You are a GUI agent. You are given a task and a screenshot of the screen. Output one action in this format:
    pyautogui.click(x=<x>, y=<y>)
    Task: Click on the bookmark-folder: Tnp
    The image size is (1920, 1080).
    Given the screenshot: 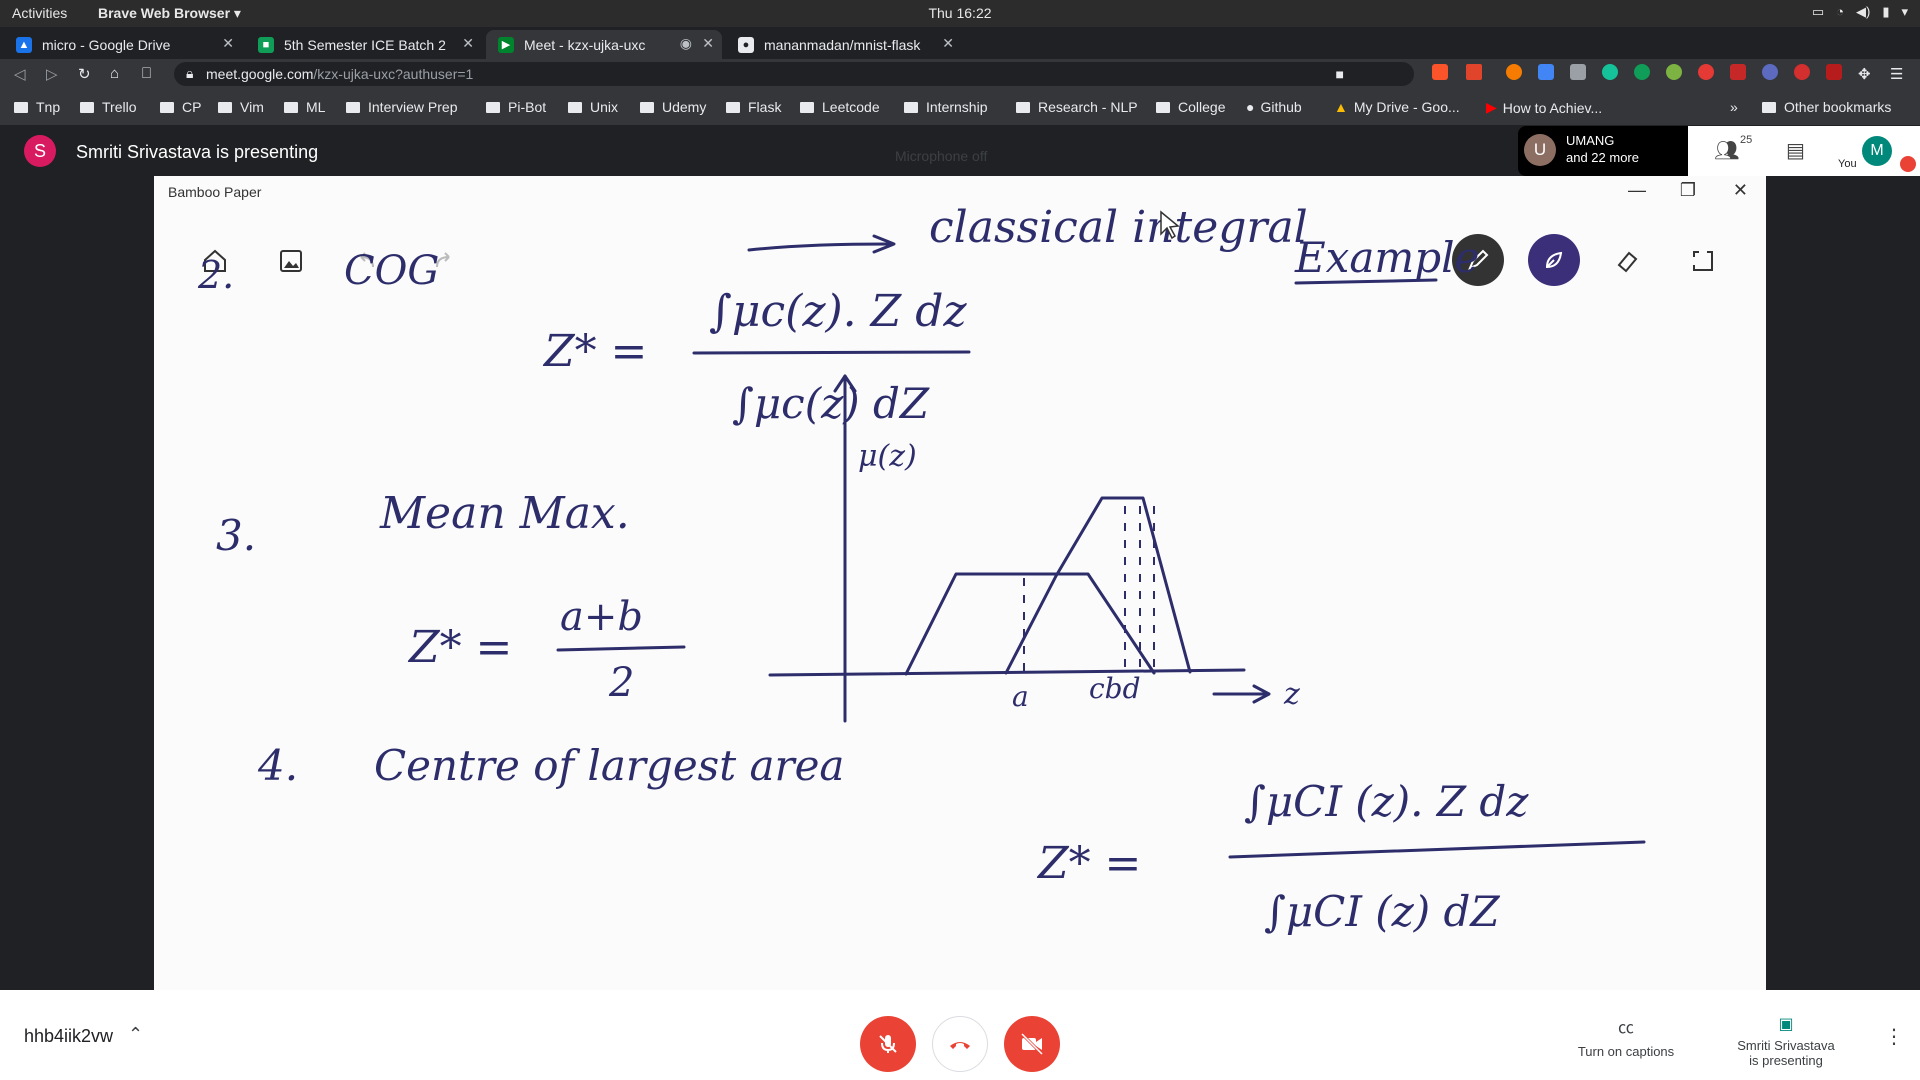 What is the action you would take?
    pyautogui.click(x=37, y=107)
    